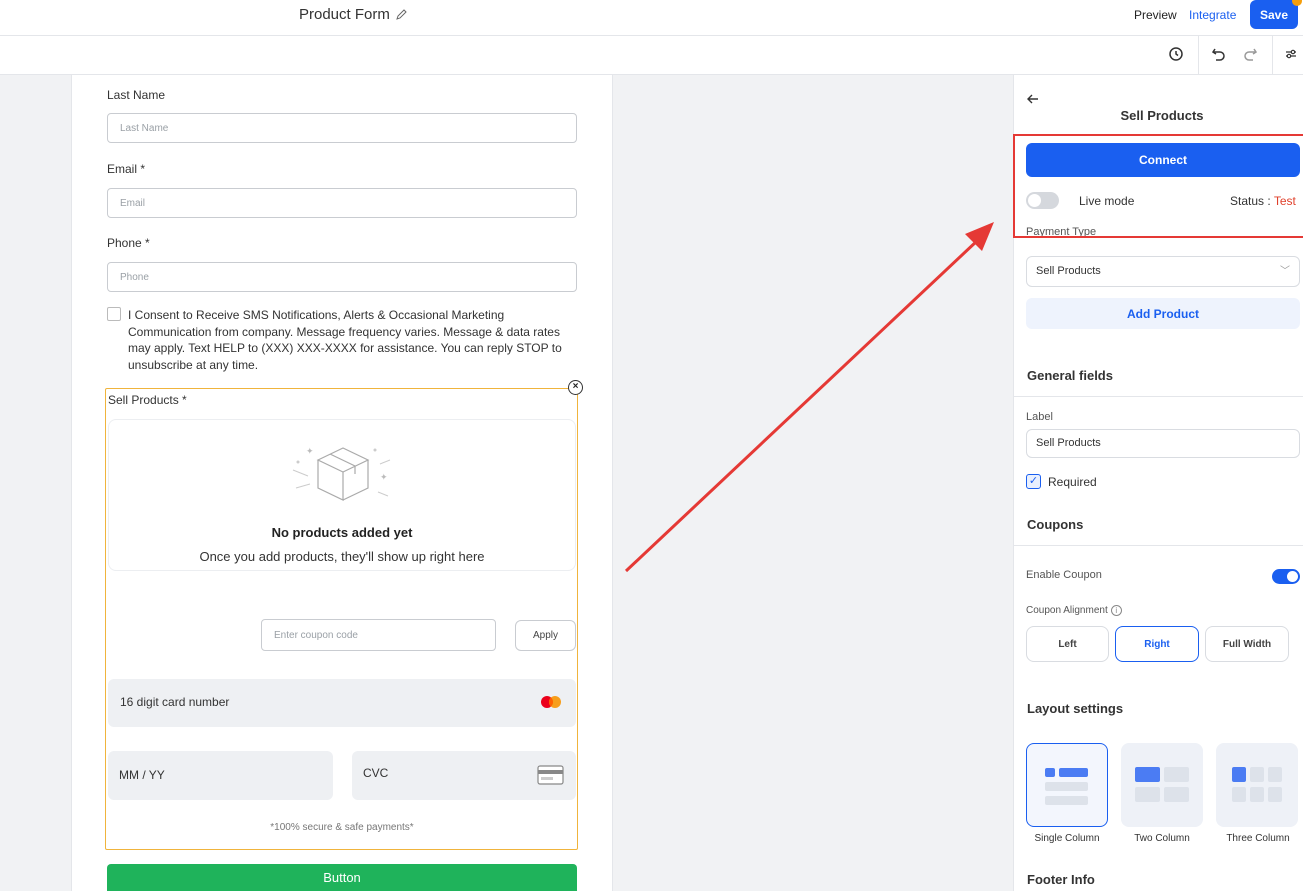  I want to click on history-icon, so click(1176, 54).